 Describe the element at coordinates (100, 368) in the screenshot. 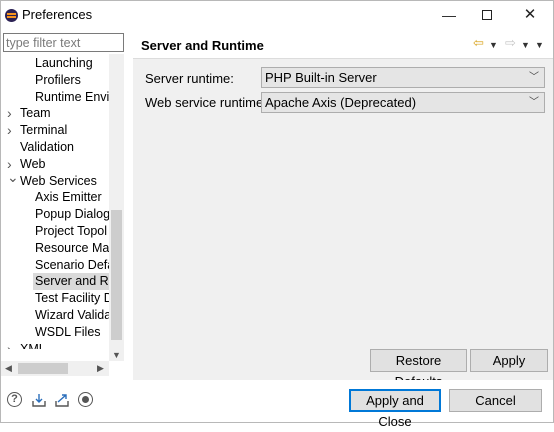

I see `scroll-right-icon: ▶` at that location.